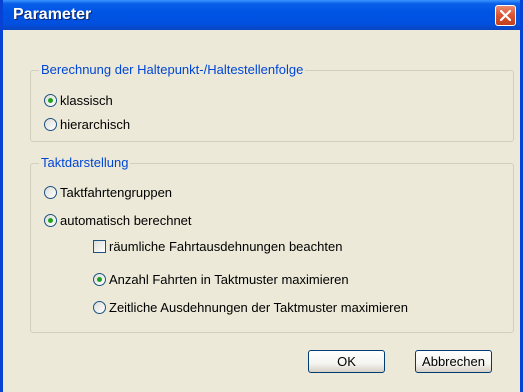  I want to click on radio-automatisch-berechnet-label: automatisch berechnet, so click(126, 220).